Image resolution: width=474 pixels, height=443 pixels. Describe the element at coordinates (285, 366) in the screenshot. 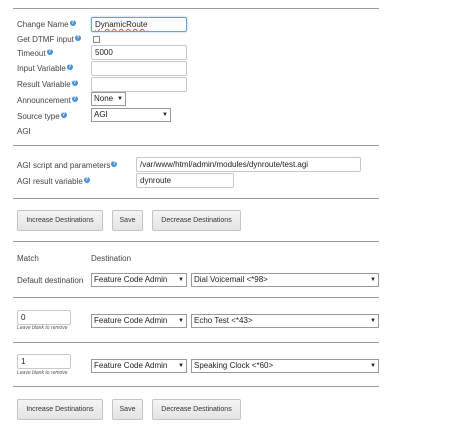

I see `route-target-select: Speaking Clock <*60> ▼` at that location.